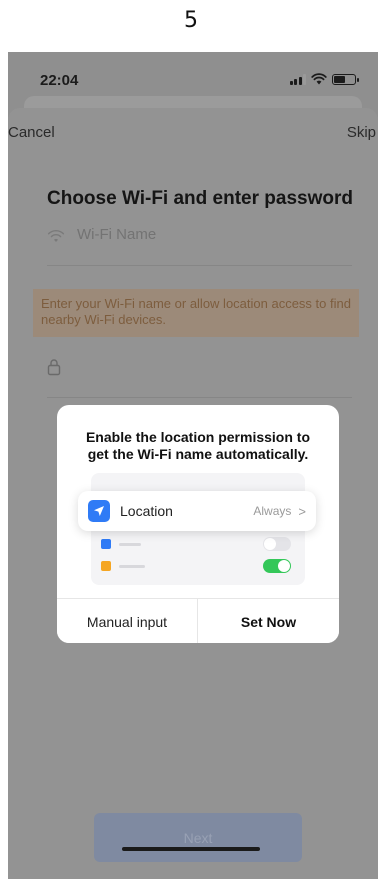 Image resolution: width=382 pixels, height=879 pixels. Describe the element at coordinates (319, 79) in the screenshot. I see `wifi-status-icon` at that location.